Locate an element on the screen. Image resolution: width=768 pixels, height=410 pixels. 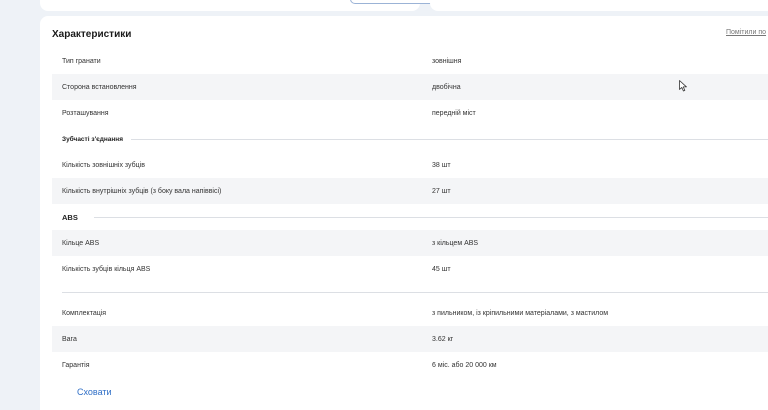
spec-value: зовнішня is located at coordinates (447, 61).